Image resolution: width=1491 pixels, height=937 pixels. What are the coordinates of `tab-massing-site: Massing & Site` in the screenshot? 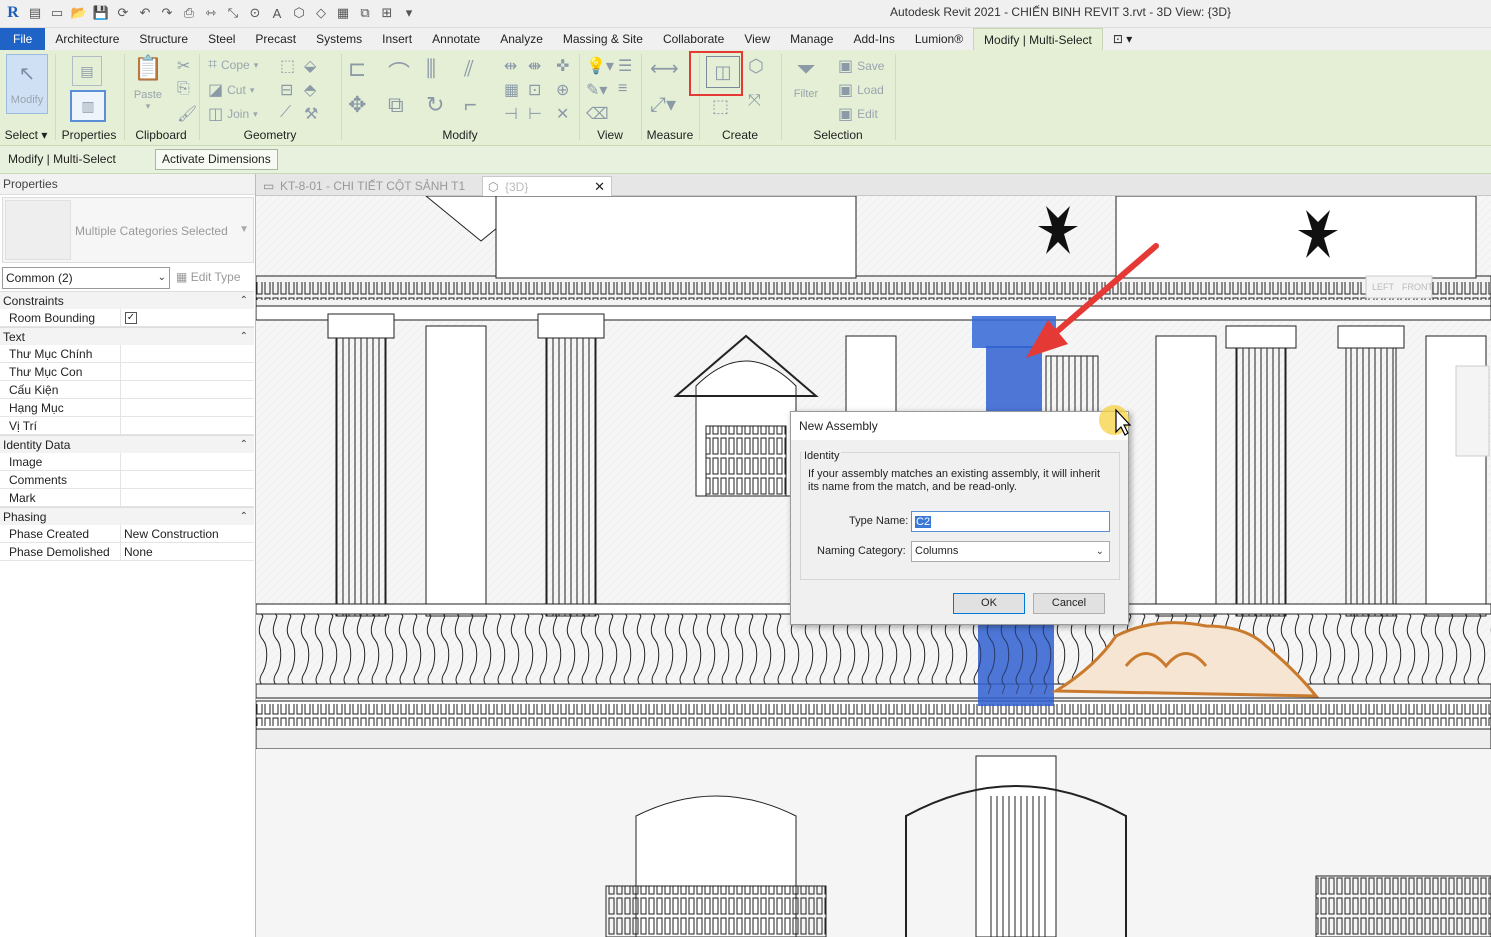 It's located at (603, 39).